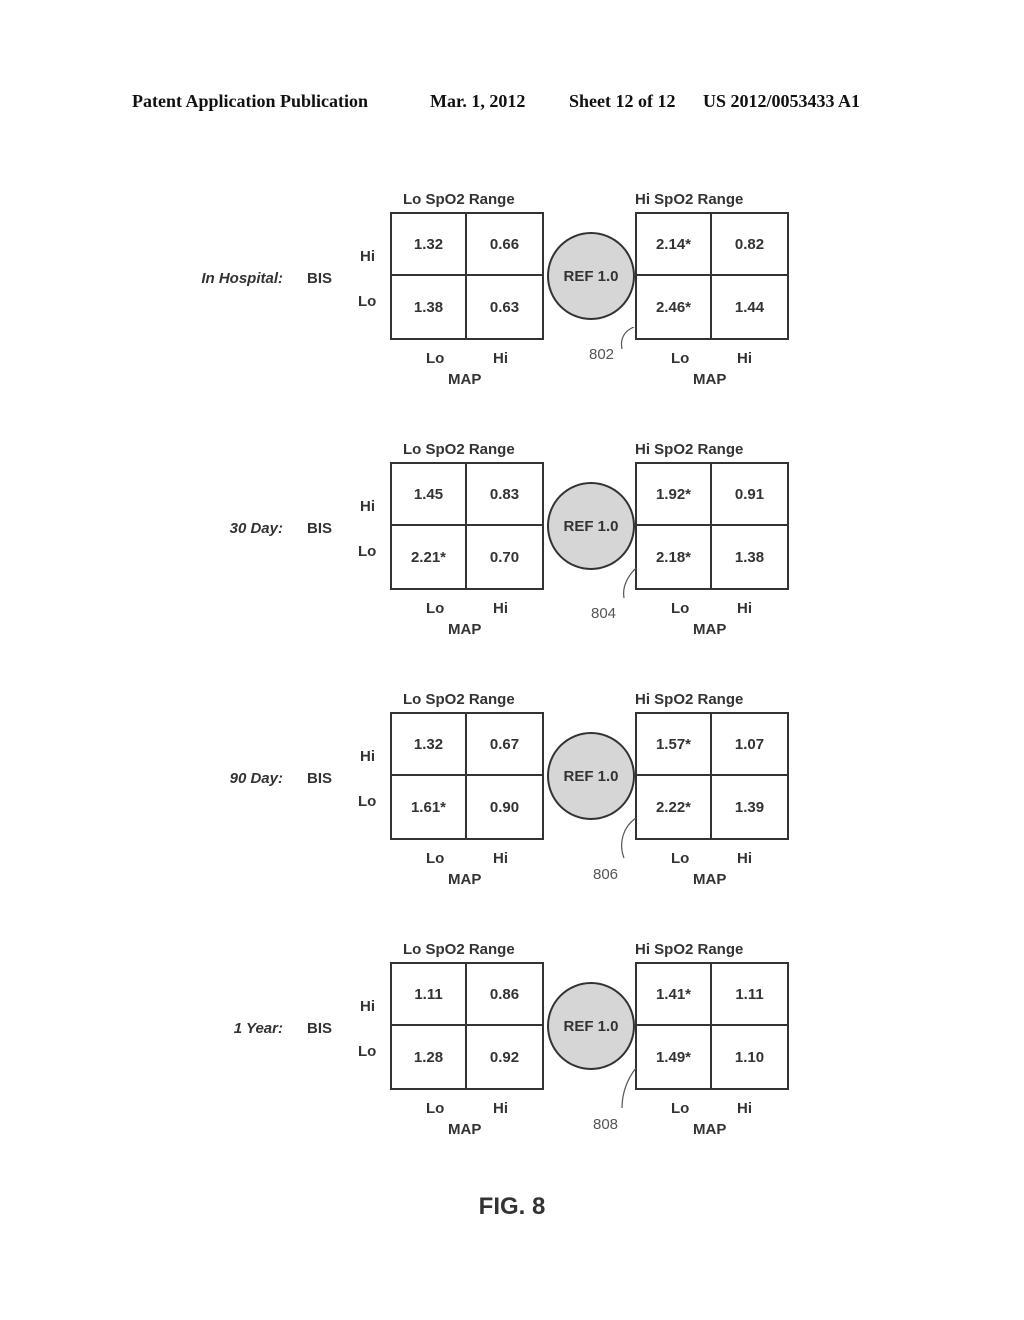 The height and width of the screenshot is (1320, 1024). Describe the element at coordinates (782, 101) in the screenshot. I see `header-number: US 2012/0053433 A1` at that location.